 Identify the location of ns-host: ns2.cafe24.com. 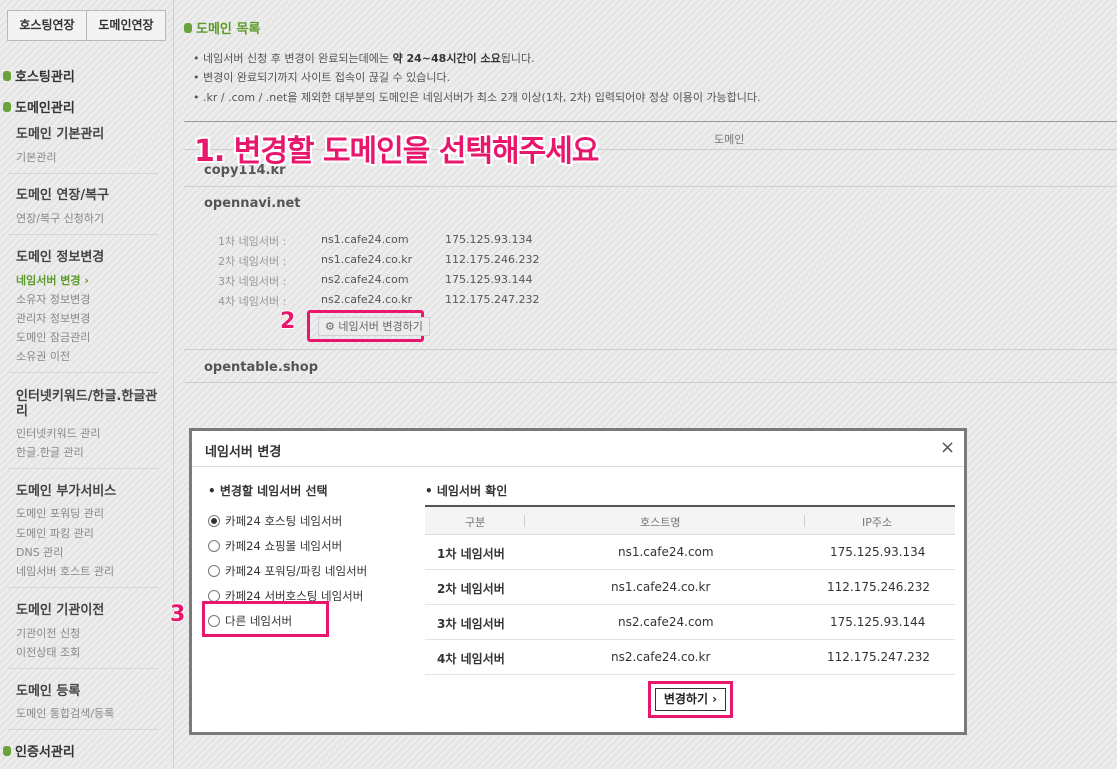
(365, 279).